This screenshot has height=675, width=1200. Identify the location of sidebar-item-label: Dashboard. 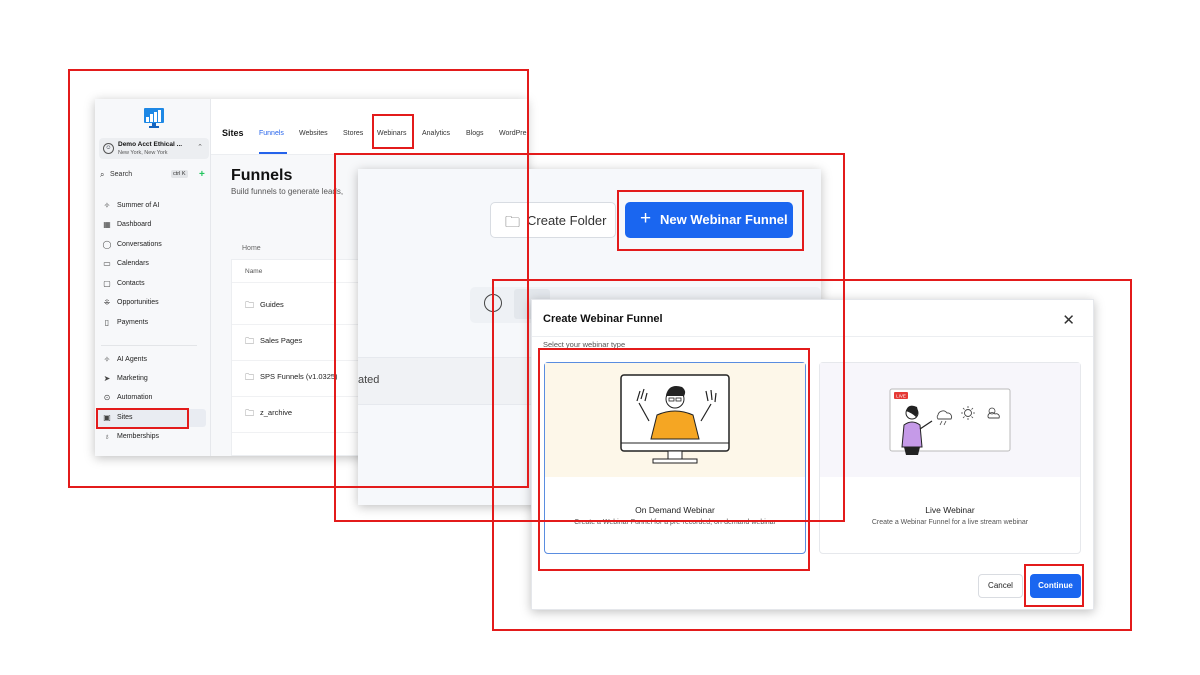
(134, 224).